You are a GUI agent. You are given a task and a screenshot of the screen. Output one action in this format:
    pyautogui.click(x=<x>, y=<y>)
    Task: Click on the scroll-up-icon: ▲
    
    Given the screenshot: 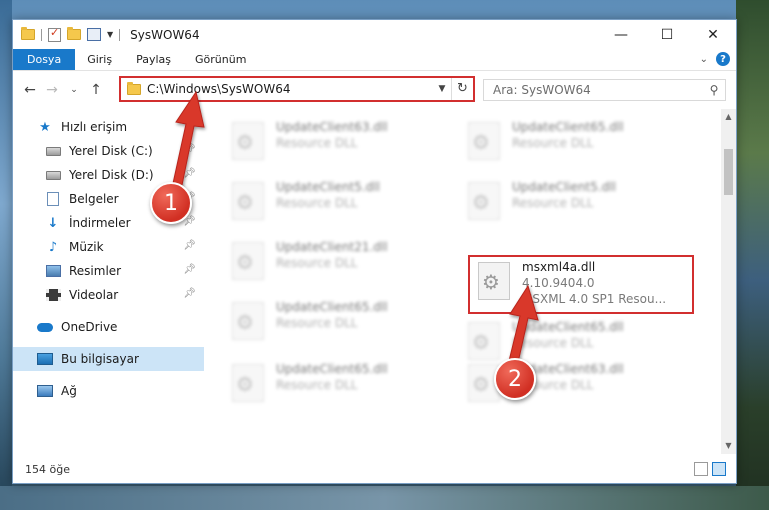 What is the action you would take?
    pyautogui.click(x=728, y=117)
    